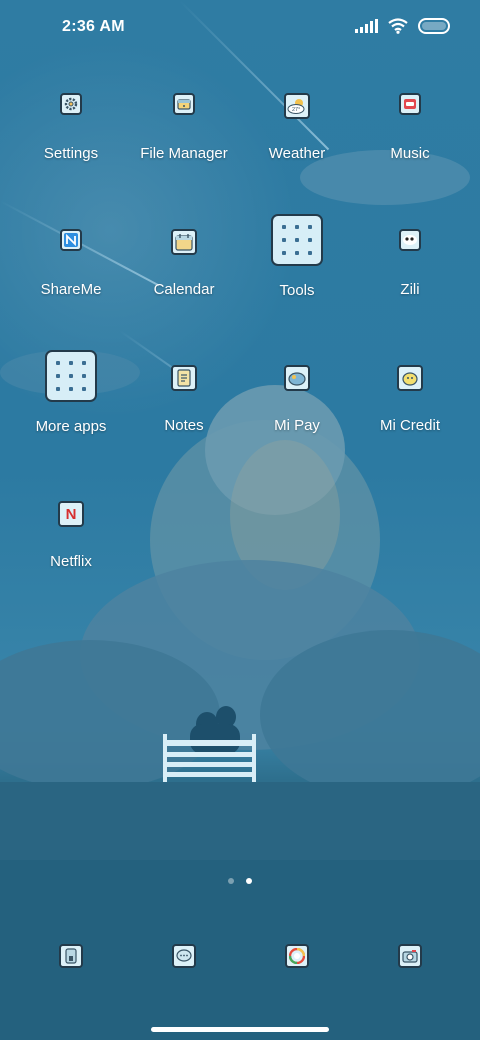 The height and width of the screenshot is (1040, 480). I want to click on dock-browser, so click(297, 956).